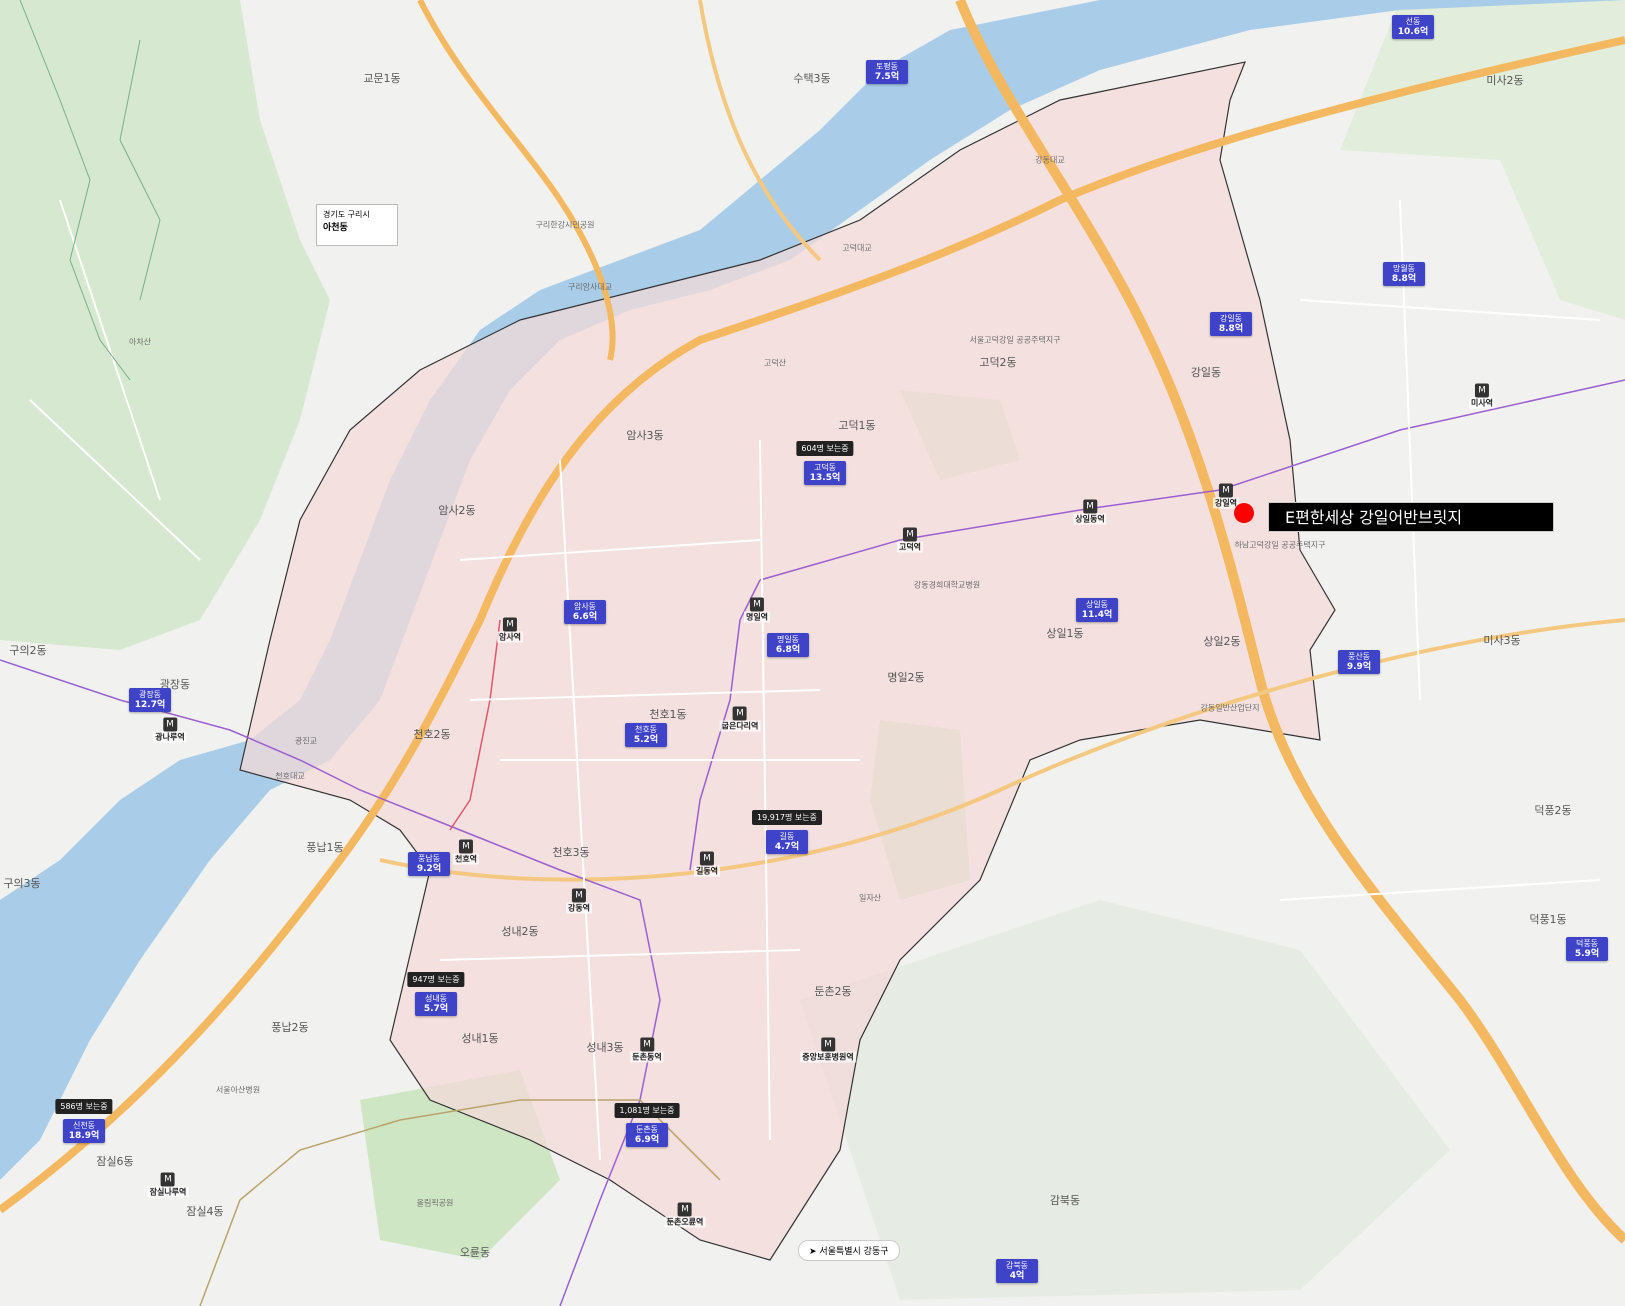 This screenshot has height=1306, width=1625. Describe the element at coordinates (435, 1203) in the screenshot. I see `poi-label: 올림픽공원` at that location.